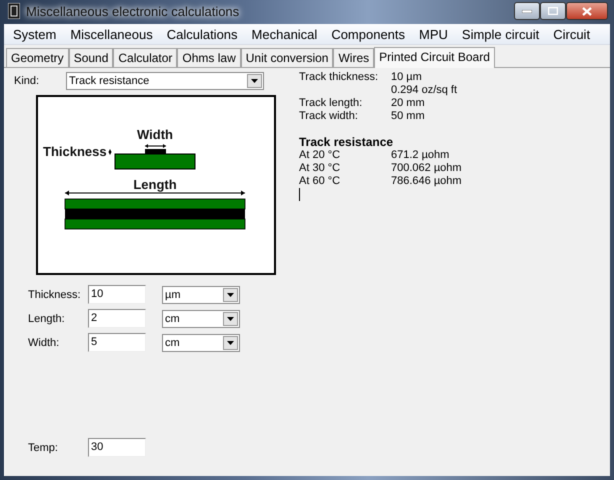 Image resolution: width=614 pixels, height=480 pixels. What do you see at coordinates (407, 77) in the screenshot?
I see `result-value: 10 µm` at bounding box center [407, 77].